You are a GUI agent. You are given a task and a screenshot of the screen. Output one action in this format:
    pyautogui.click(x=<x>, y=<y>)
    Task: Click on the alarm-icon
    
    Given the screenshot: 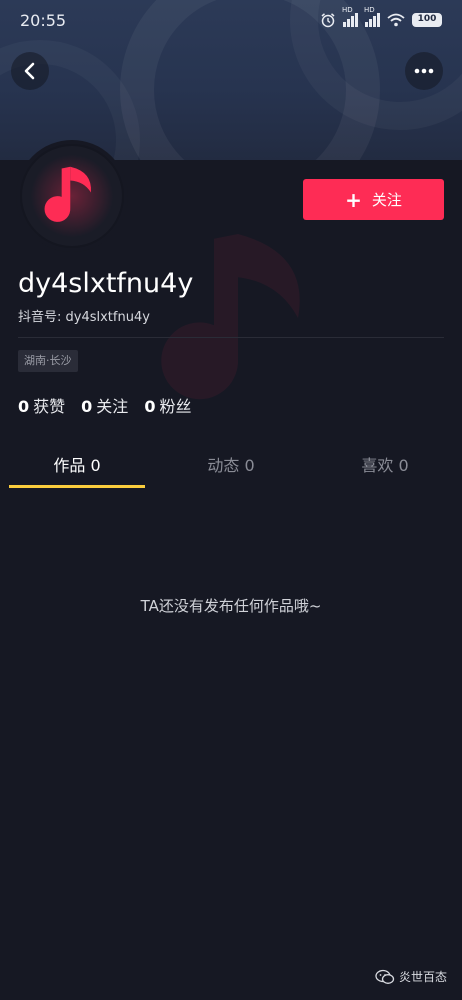 What is the action you would take?
    pyautogui.click(x=328, y=20)
    